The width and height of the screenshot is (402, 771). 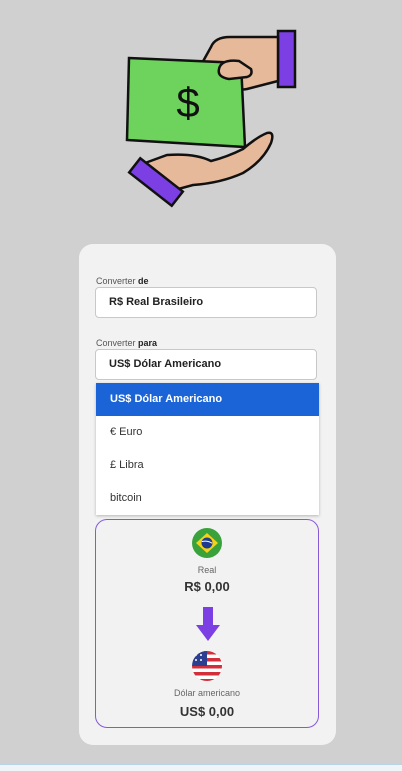 I want to click on to-currency-select: US$ Dólar Americano, so click(x=206, y=364).